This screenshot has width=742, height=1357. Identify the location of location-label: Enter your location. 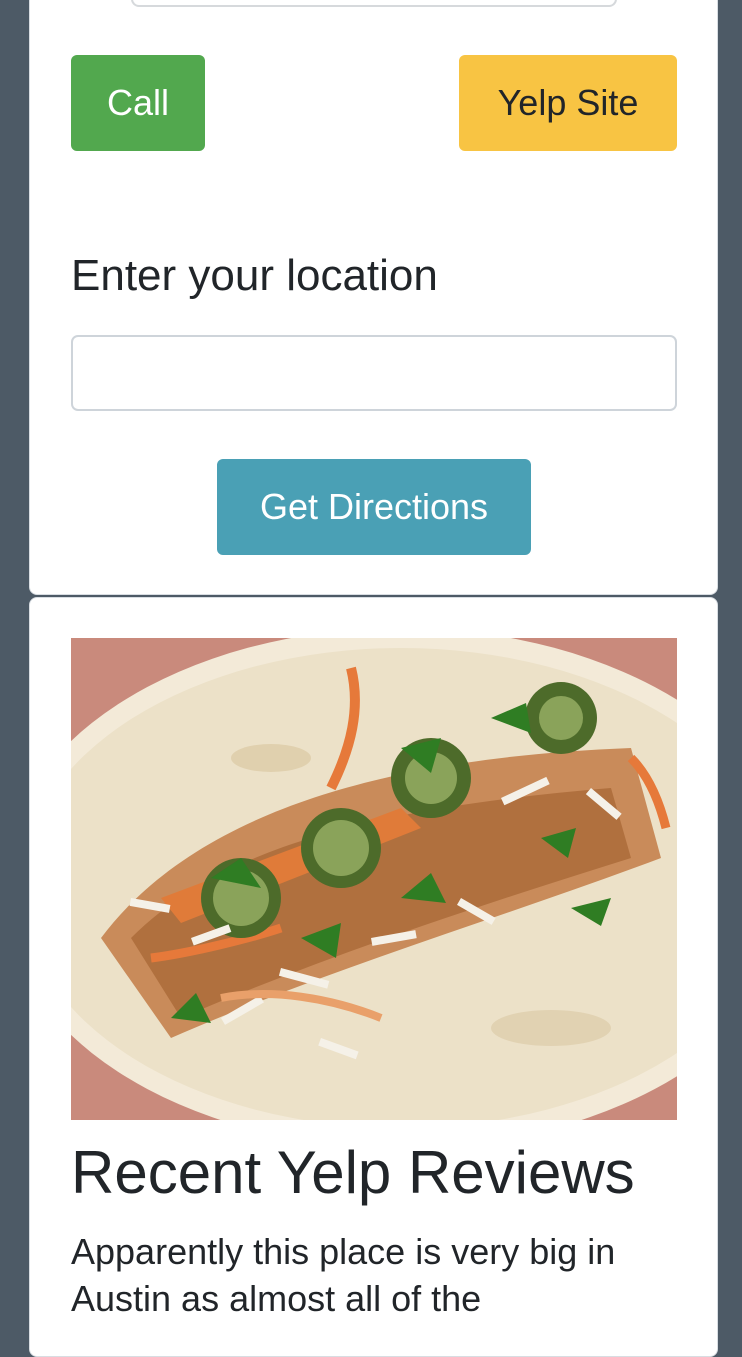
(254, 275).